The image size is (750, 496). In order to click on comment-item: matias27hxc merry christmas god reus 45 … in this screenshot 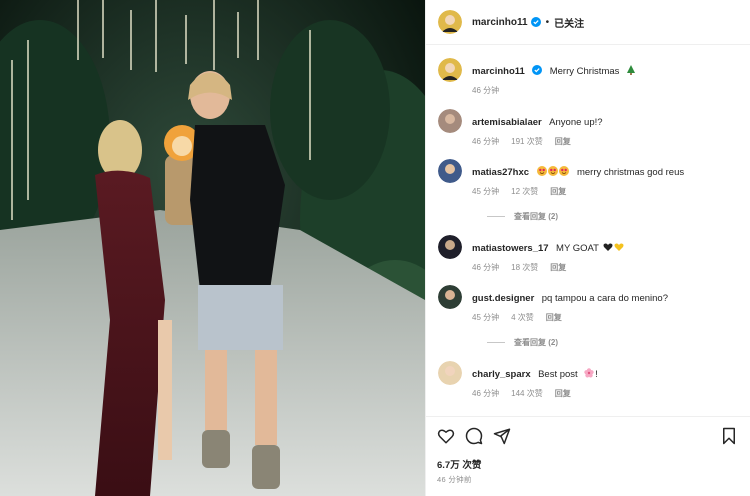, I will do `click(589, 178)`.